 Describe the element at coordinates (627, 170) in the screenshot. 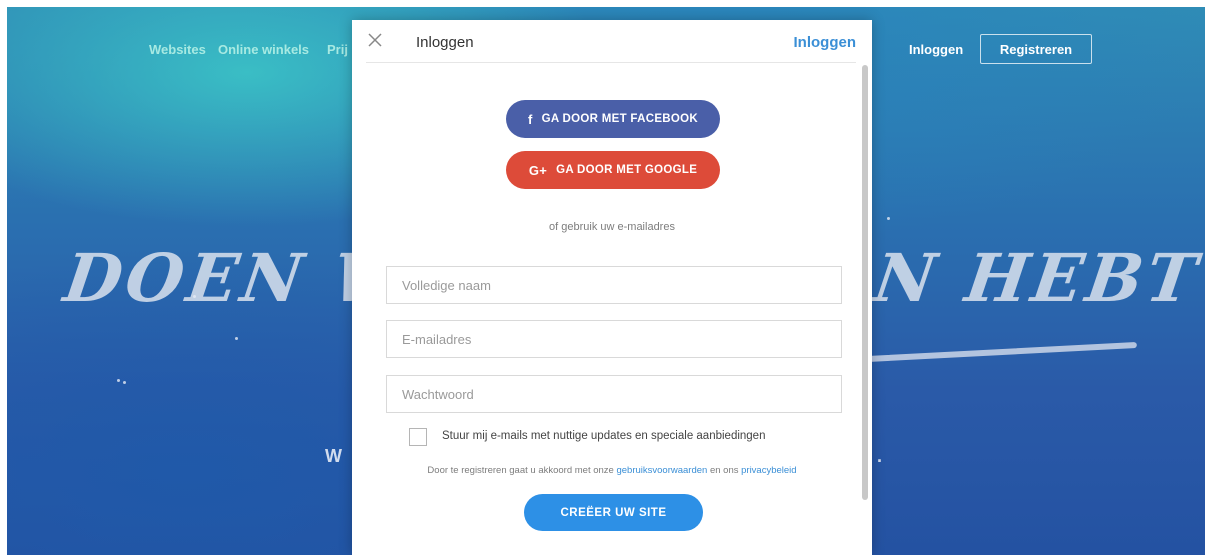

I see `google-button-label: GA DOOR MET GOOGLE` at that location.